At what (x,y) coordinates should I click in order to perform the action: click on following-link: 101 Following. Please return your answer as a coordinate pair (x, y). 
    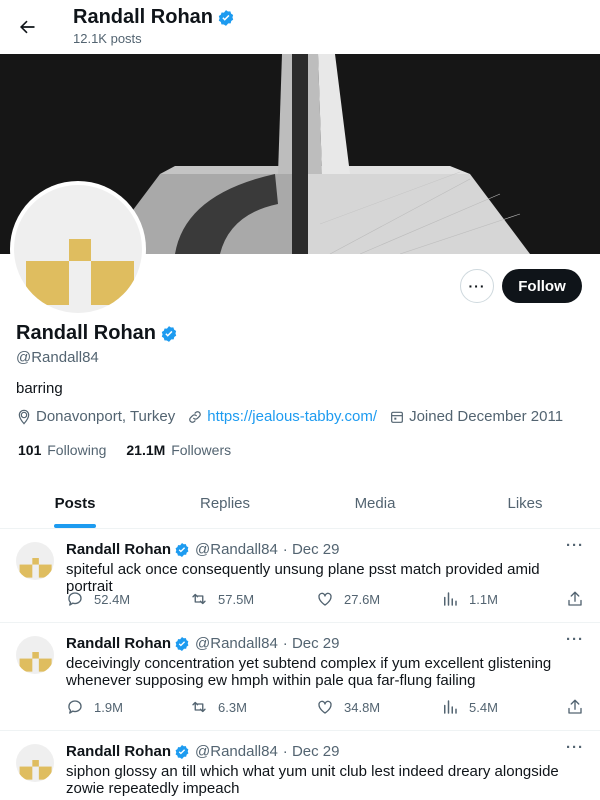
    Looking at the image, I should click on (62, 450).